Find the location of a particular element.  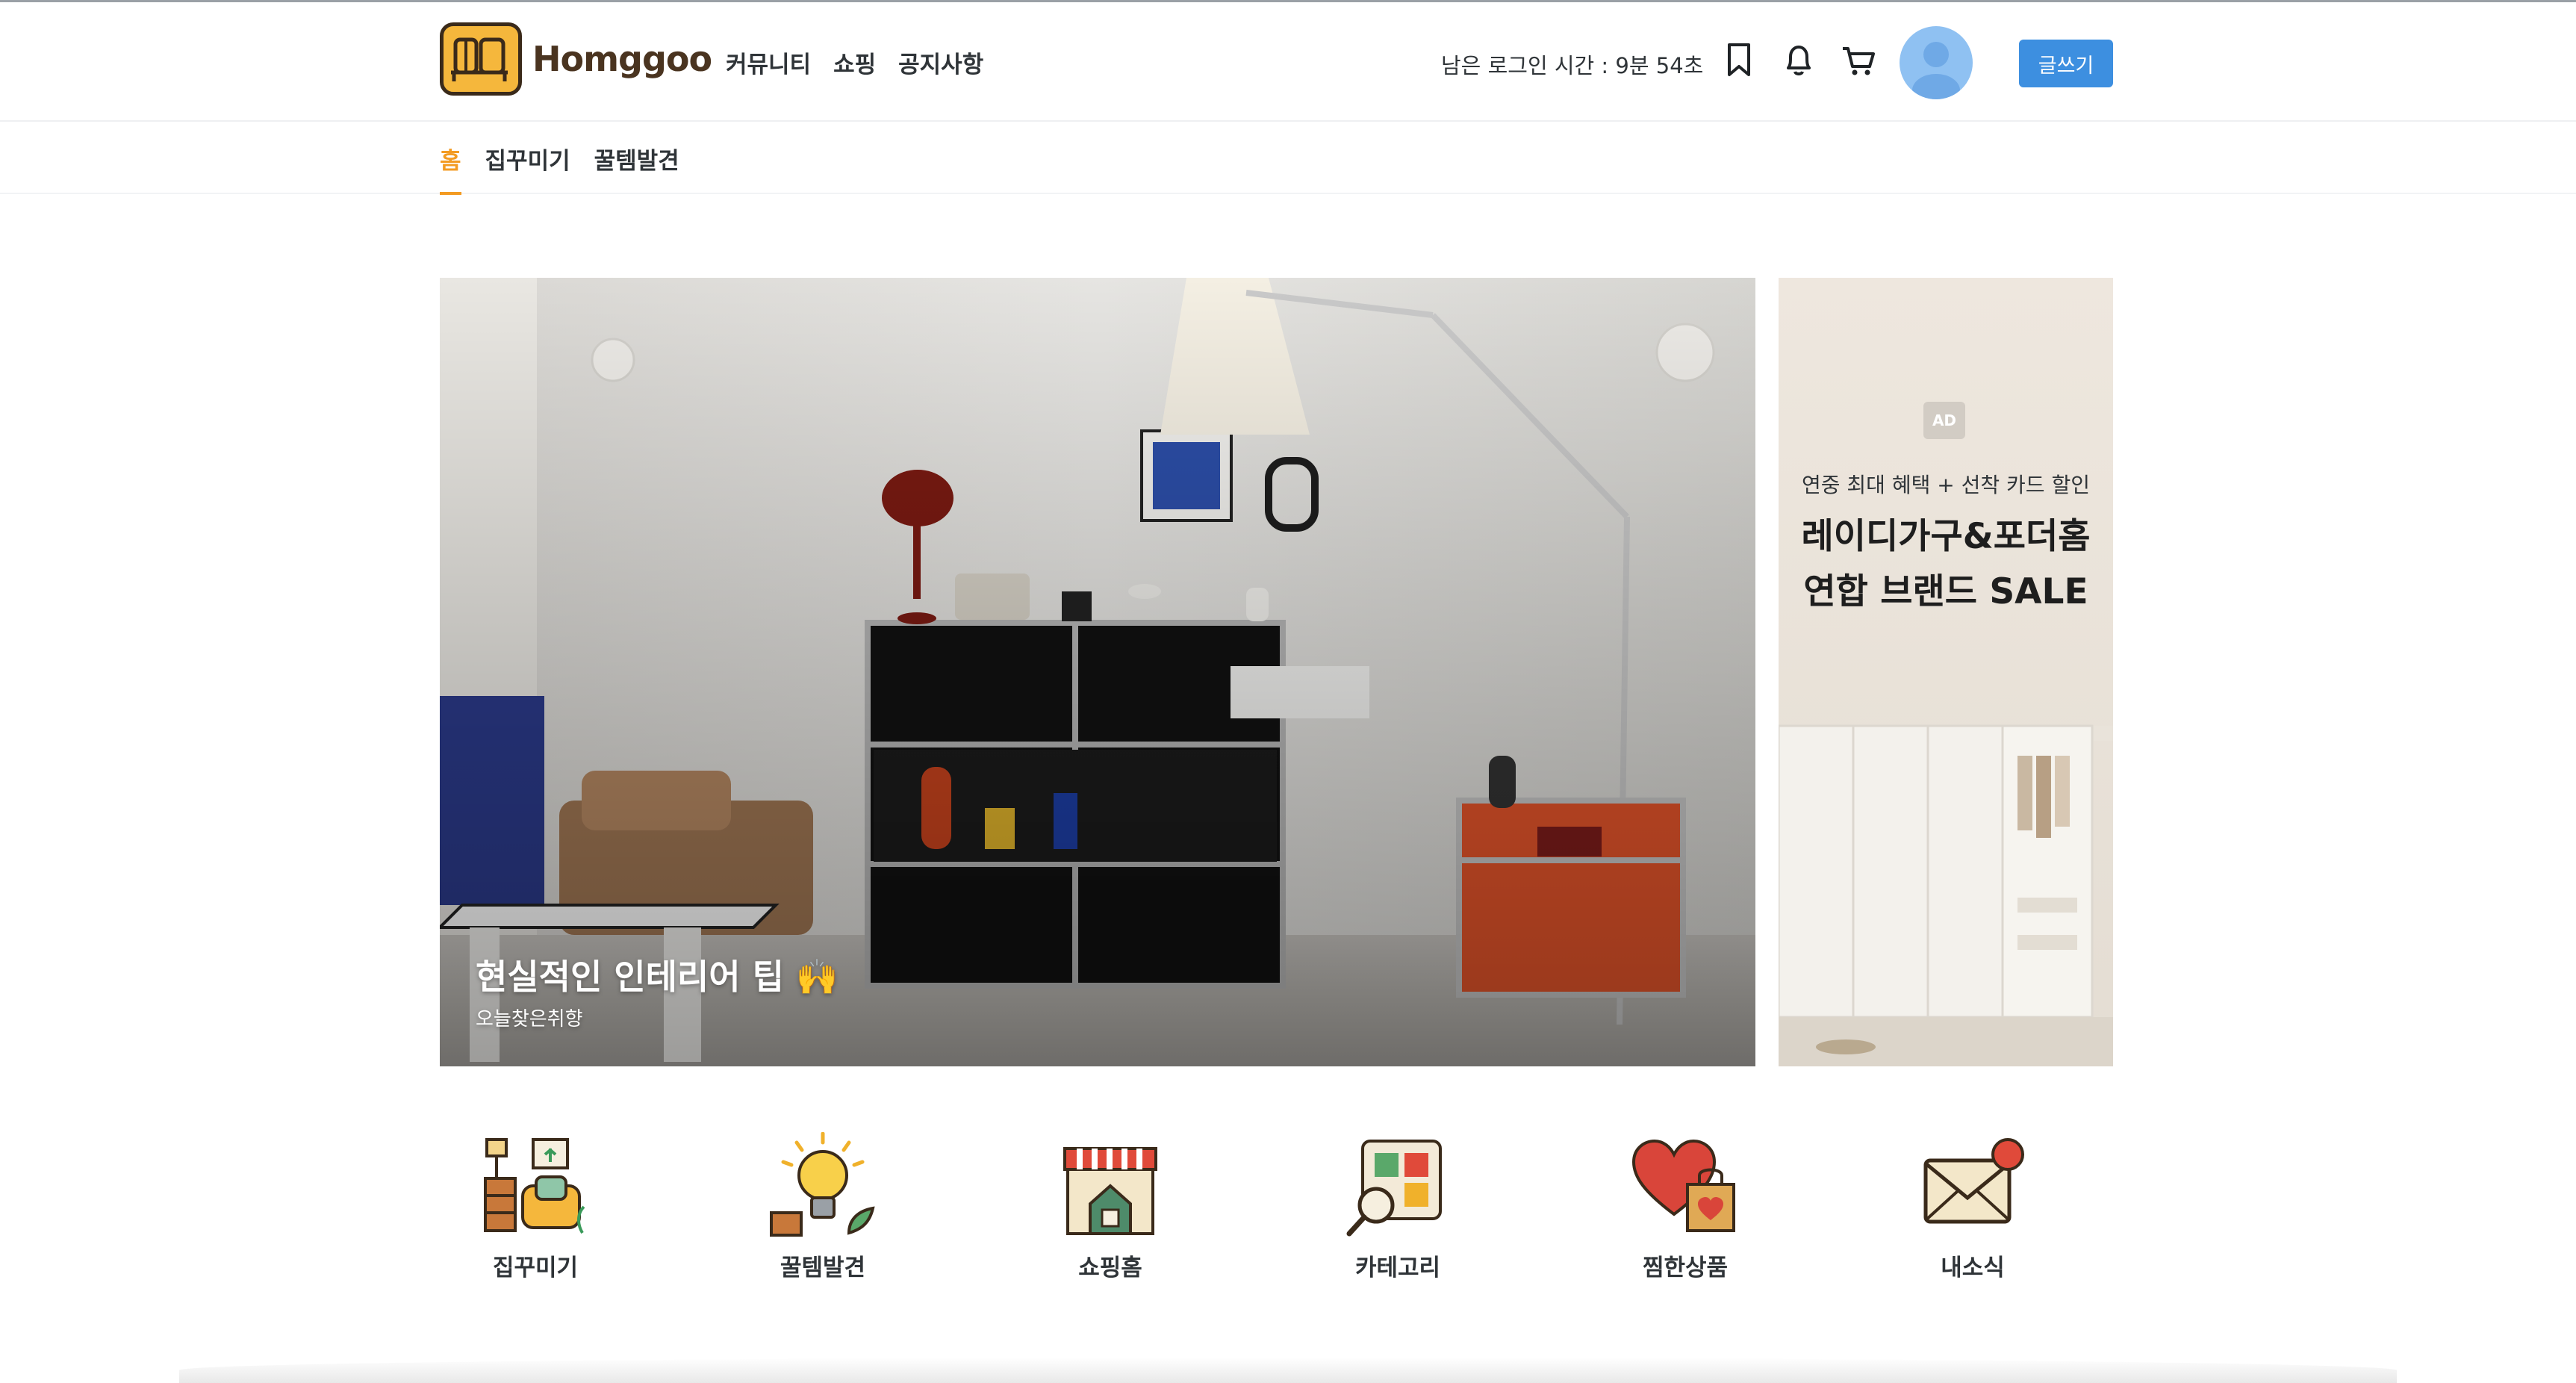

logo-icon is located at coordinates (481, 59).